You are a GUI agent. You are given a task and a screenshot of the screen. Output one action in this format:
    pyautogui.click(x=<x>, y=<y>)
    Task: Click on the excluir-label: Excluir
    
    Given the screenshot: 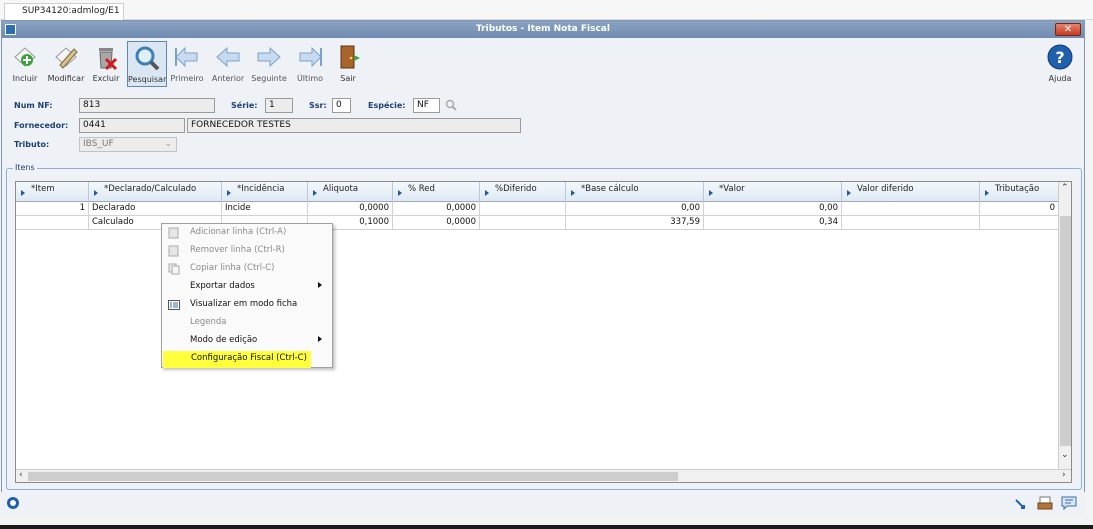 What is the action you would take?
    pyautogui.click(x=106, y=78)
    